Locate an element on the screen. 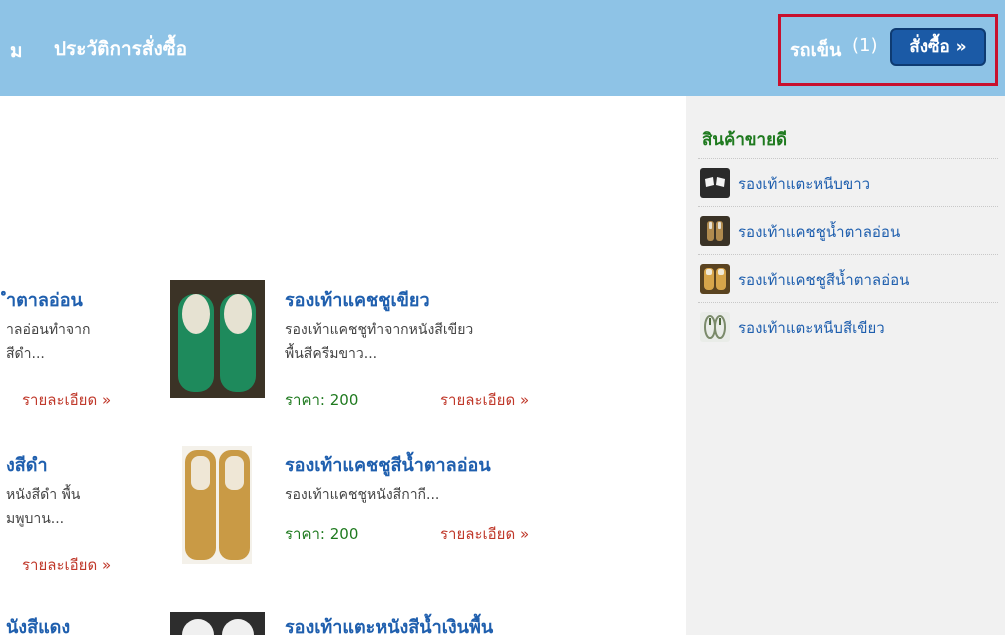 The image size is (1005, 635). product-title: นังสีแดง is located at coordinates (38, 623).